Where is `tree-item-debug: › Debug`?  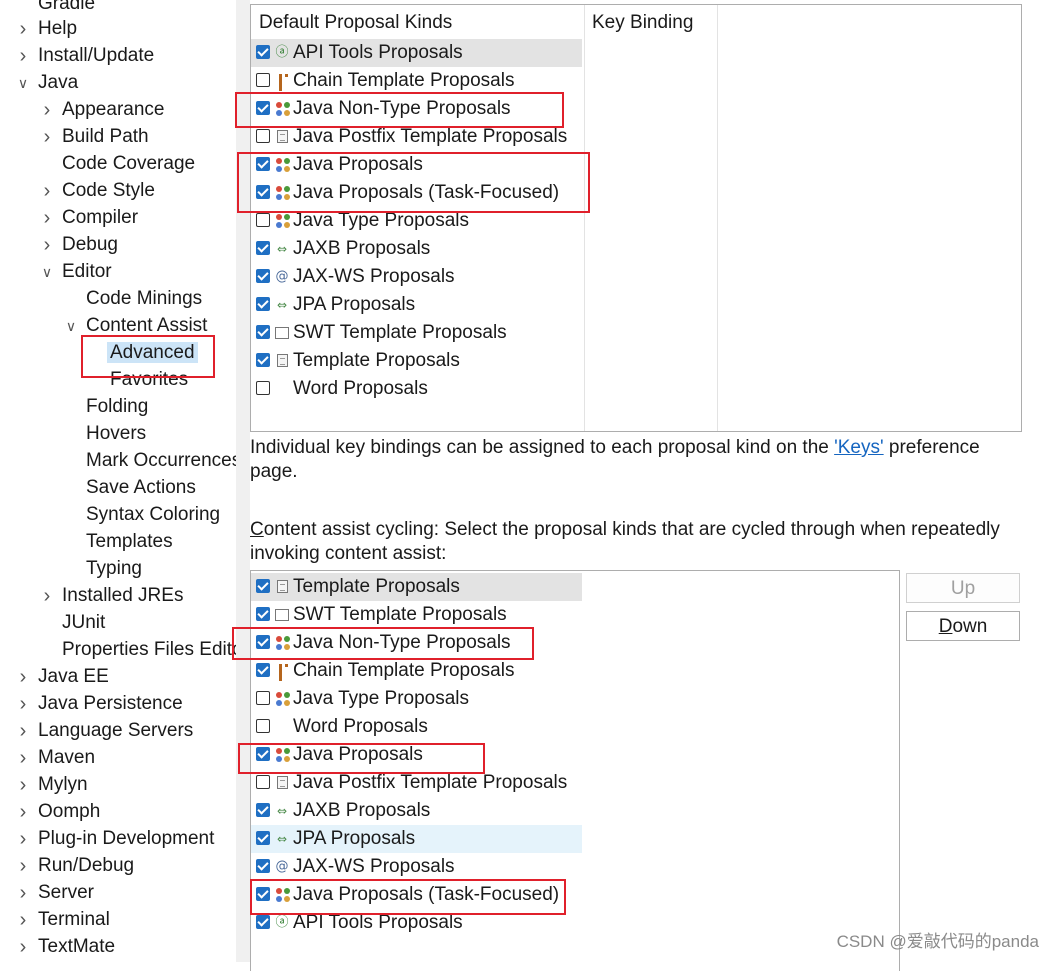
tree-item-debug: › Debug is located at coordinates (82, 245).